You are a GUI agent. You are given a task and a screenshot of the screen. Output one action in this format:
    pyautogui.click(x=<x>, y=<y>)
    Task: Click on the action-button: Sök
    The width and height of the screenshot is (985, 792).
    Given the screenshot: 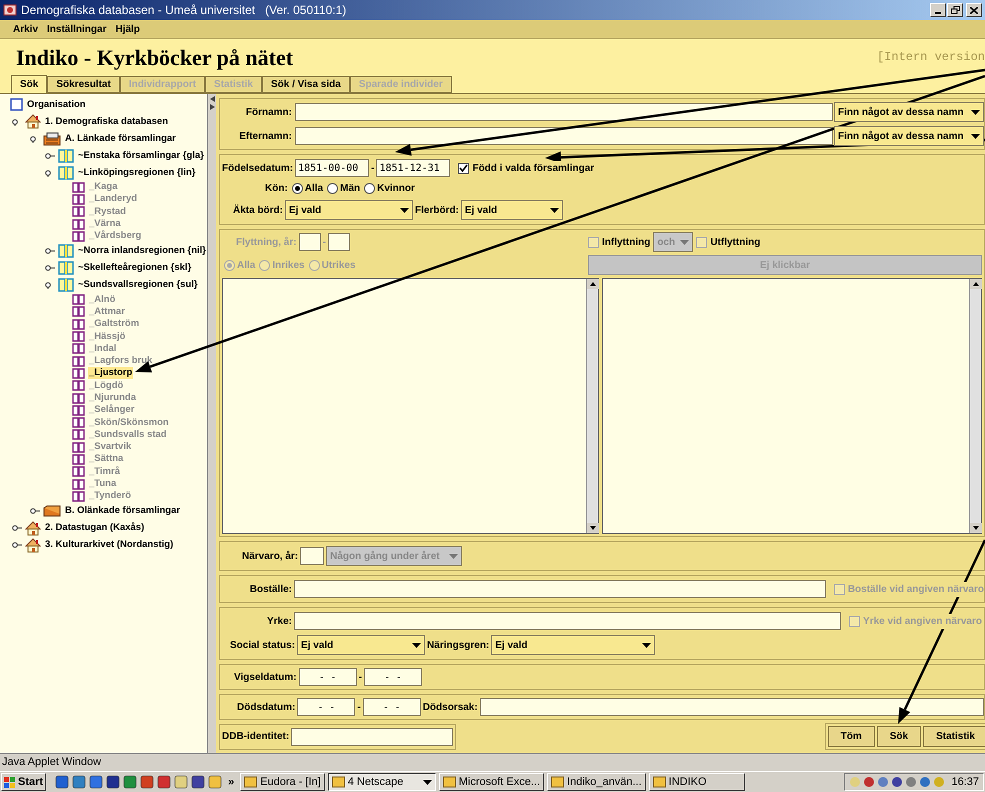 What is the action you would take?
    pyautogui.click(x=899, y=736)
    